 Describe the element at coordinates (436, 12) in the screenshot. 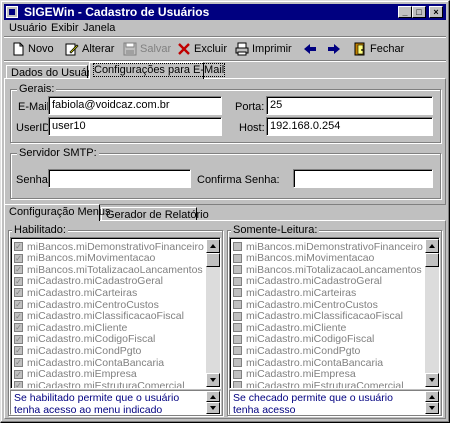

I see `close-button: ×` at that location.